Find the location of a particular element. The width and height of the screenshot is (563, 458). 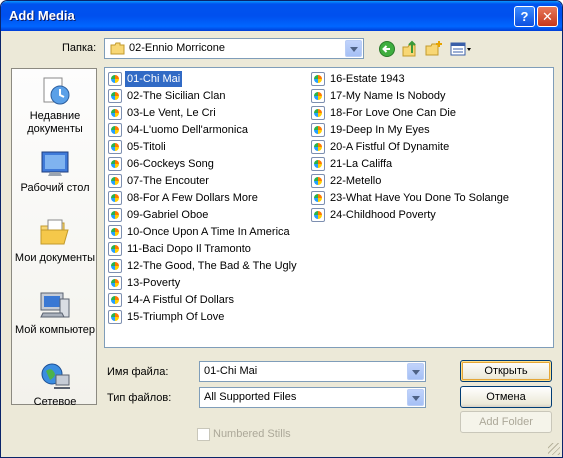

file-name: 19-Deep In My Eyes is located at coordinates (380, 130).